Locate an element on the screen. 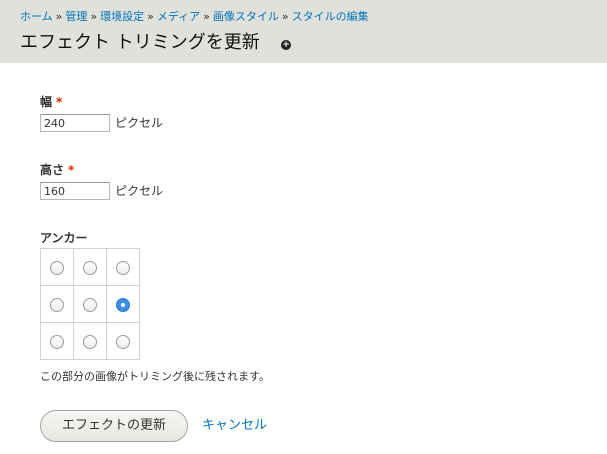  update-effect-button: エフェクトの更新 is located at coordinates (114, 426).